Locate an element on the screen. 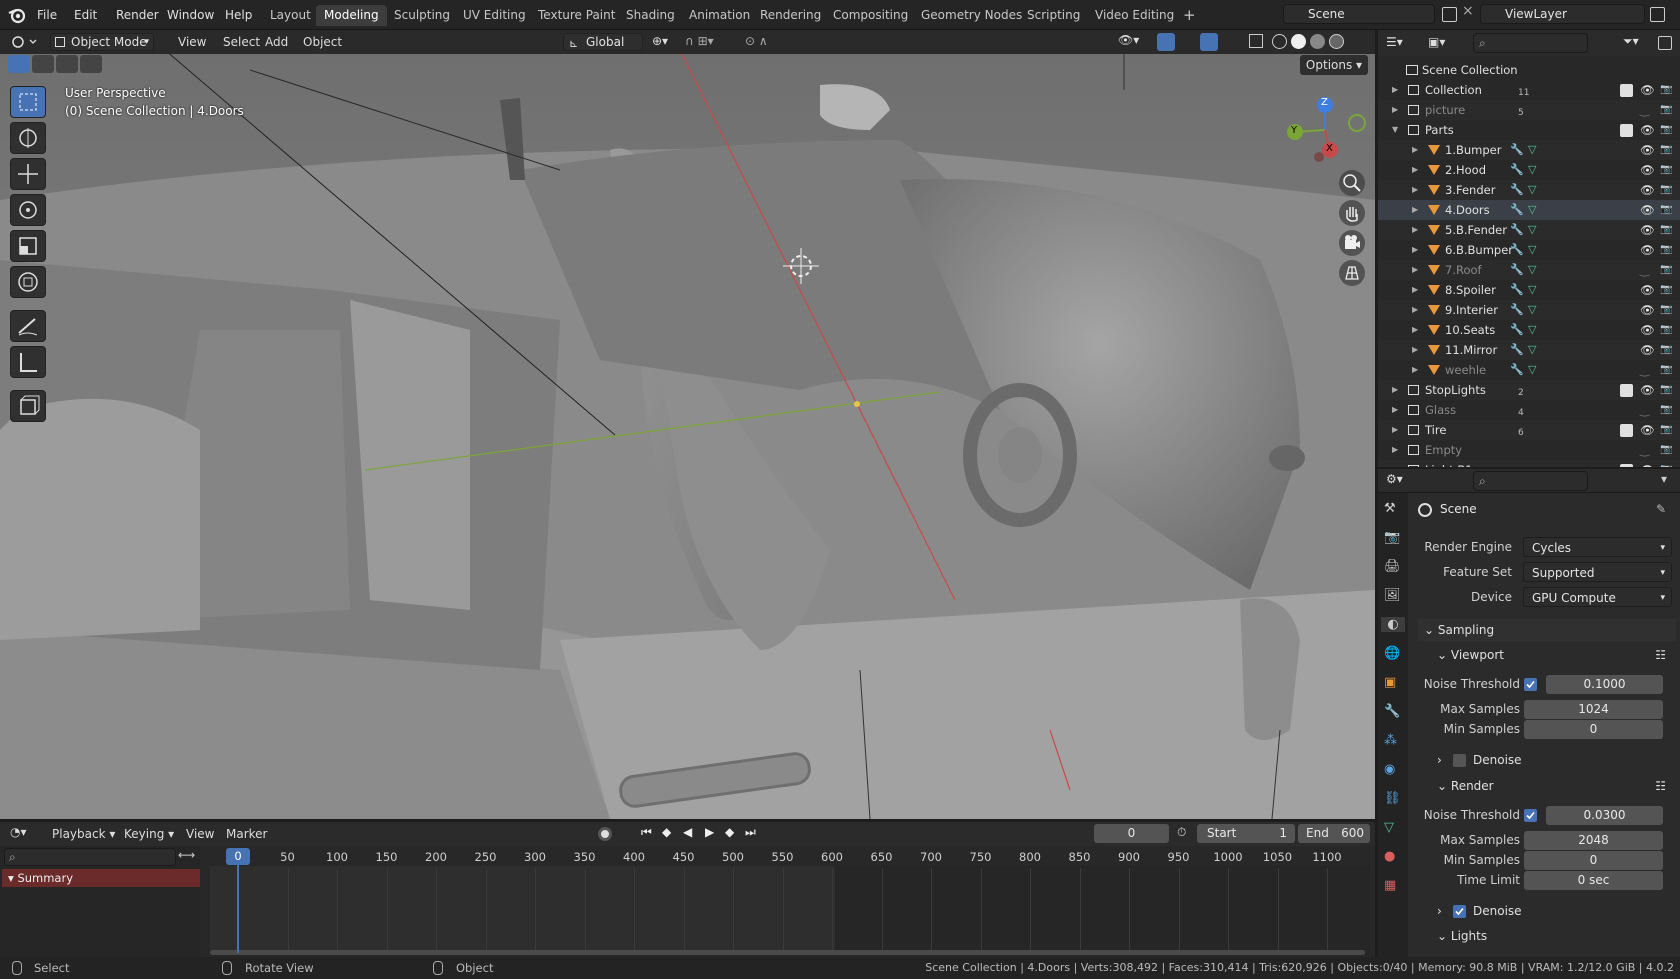 Image resolution: width=1680 pixels, height=979 pixels. properties-tab-particles-icon: ⁂ is located at coordinates (1390, 740).